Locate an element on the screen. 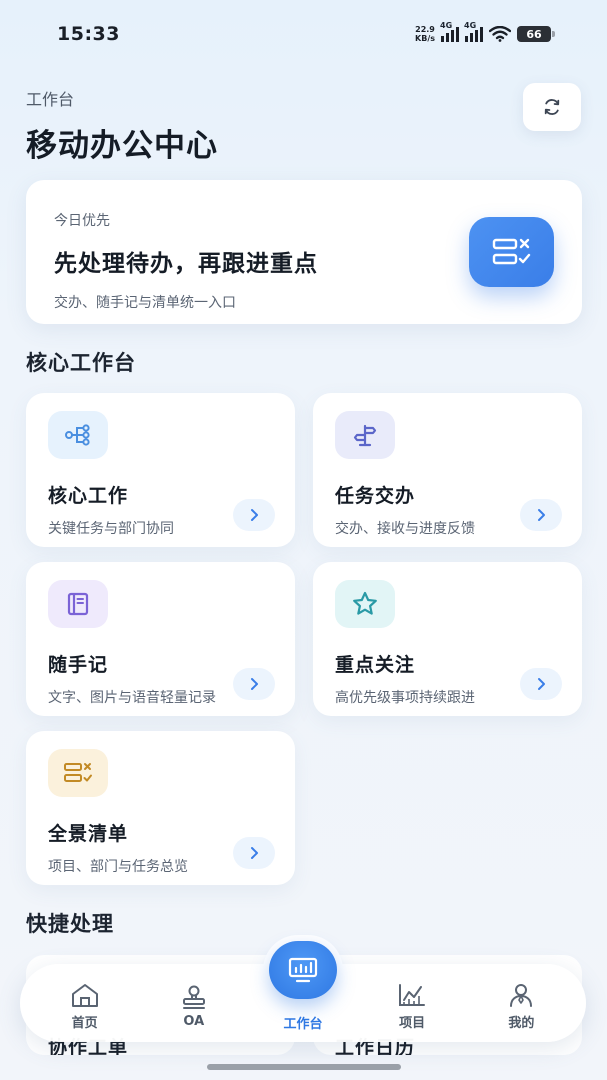  home-icon is located at coordinates (84, 995).